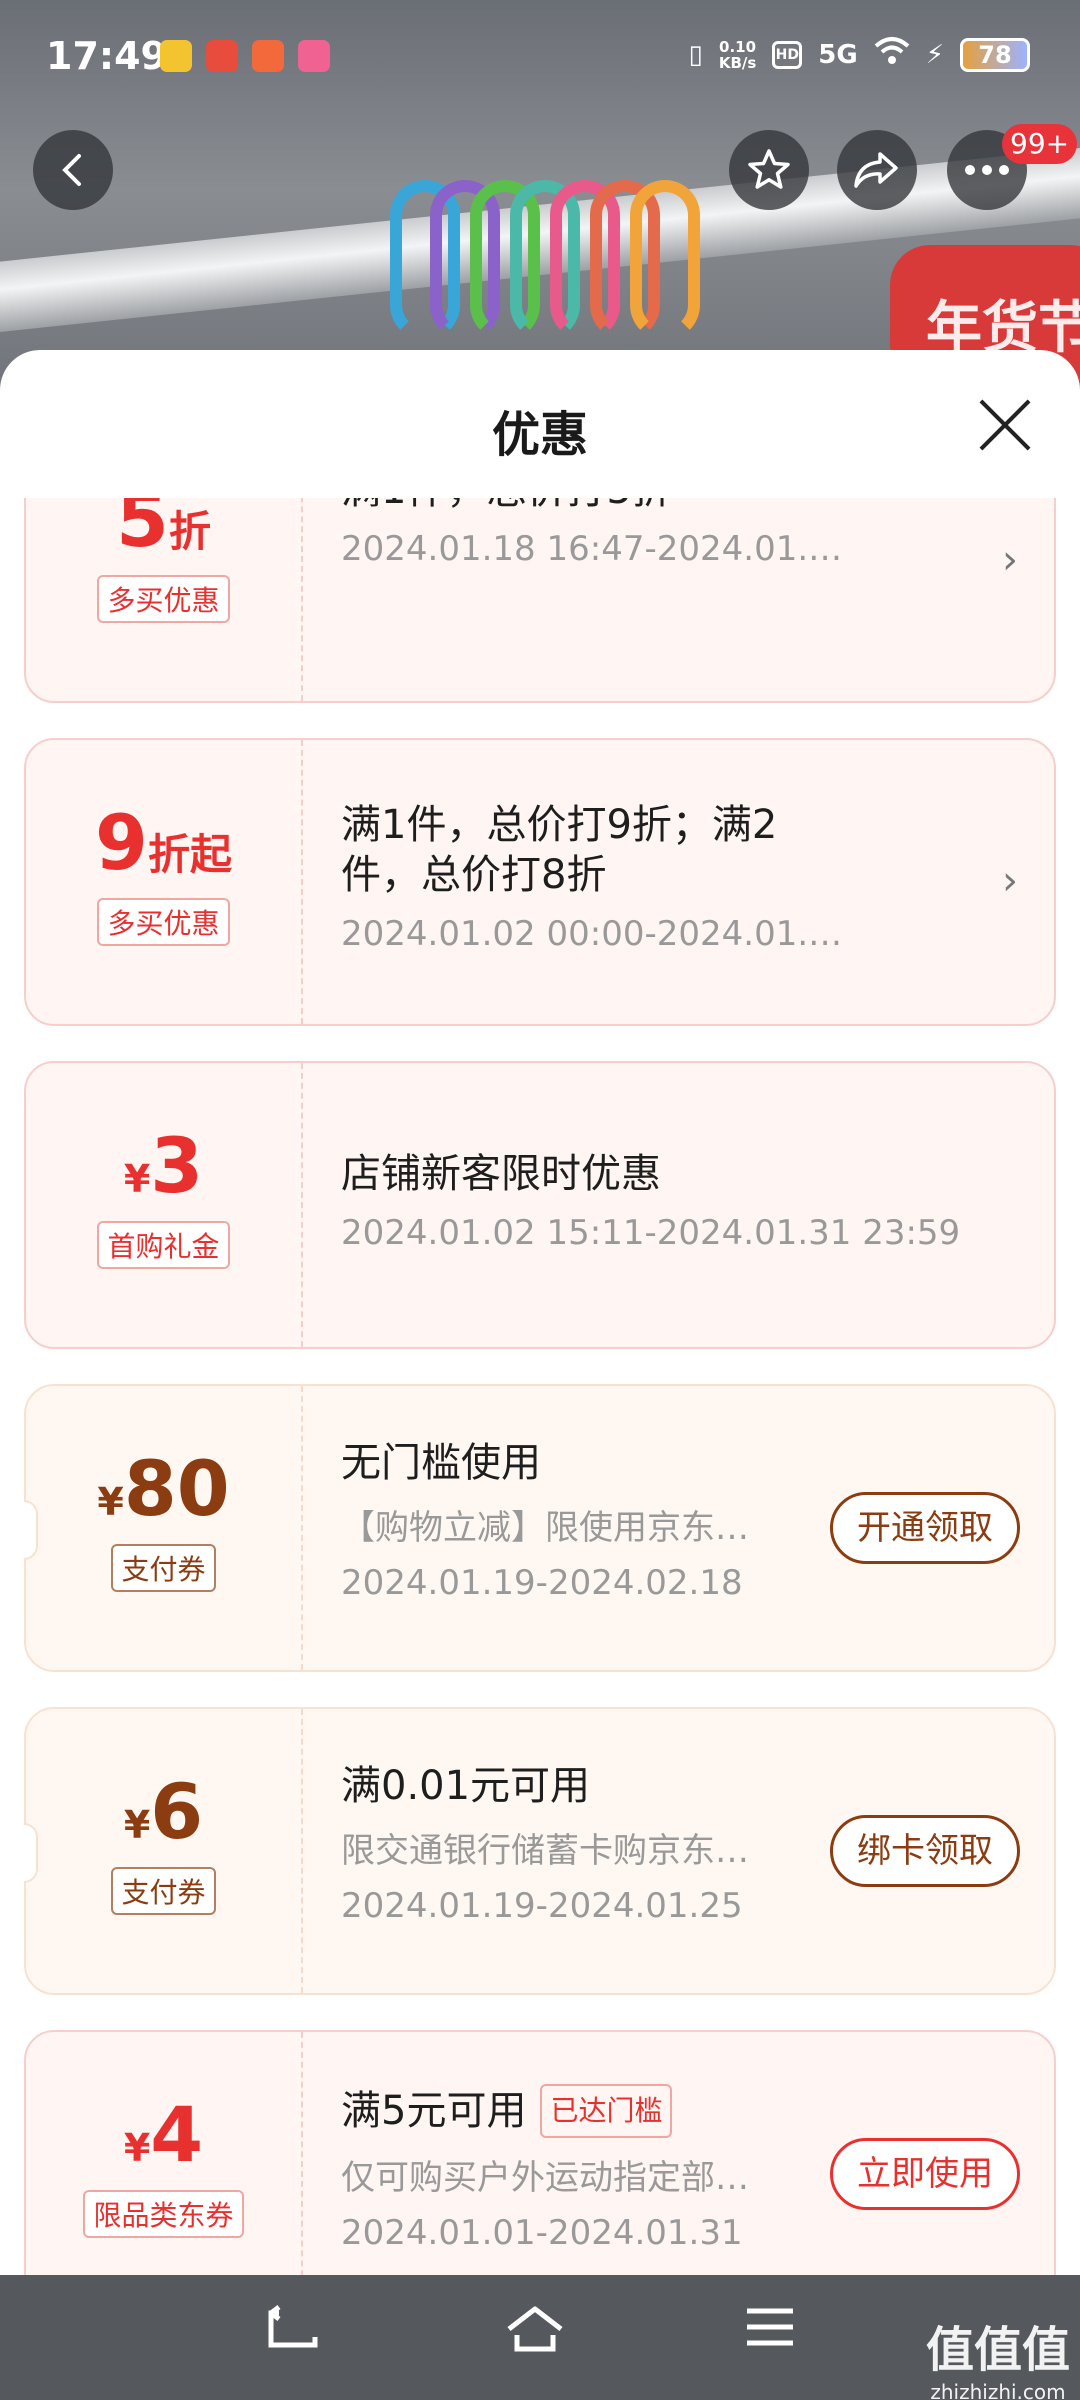 This screenshot has width=1080, height=2400. I want to click on chevron-left-icon, so click(71, 170).